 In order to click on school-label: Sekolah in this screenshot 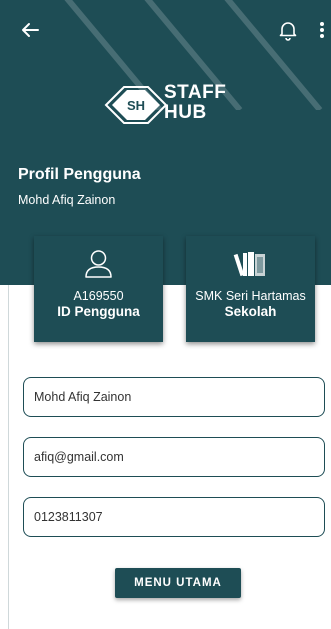, I will do `click(250, 311)`.